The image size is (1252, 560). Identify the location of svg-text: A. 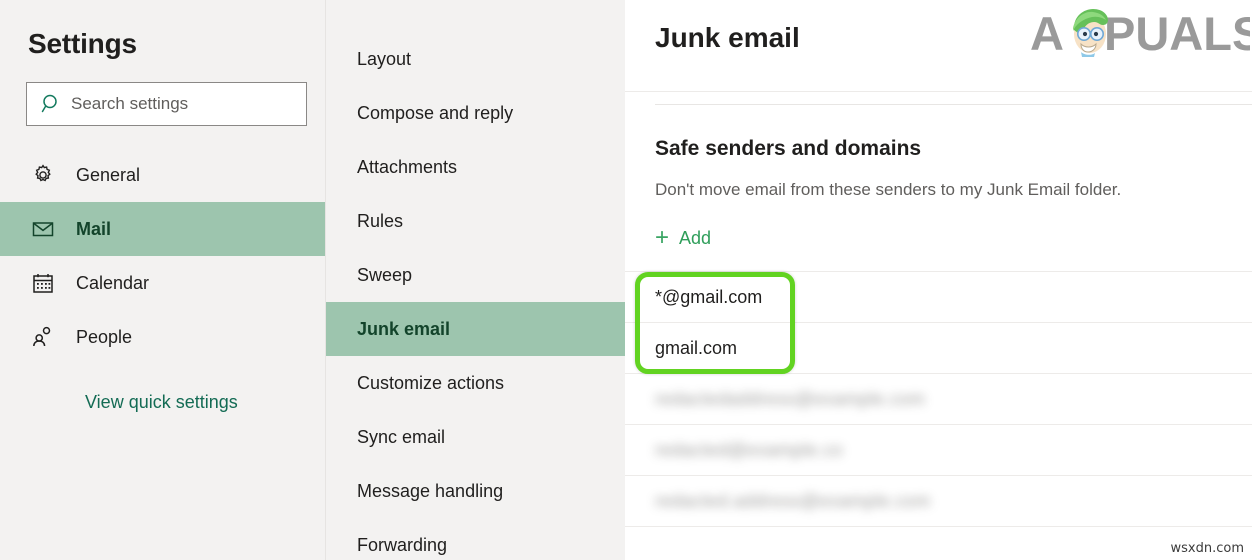
(1047, 33).